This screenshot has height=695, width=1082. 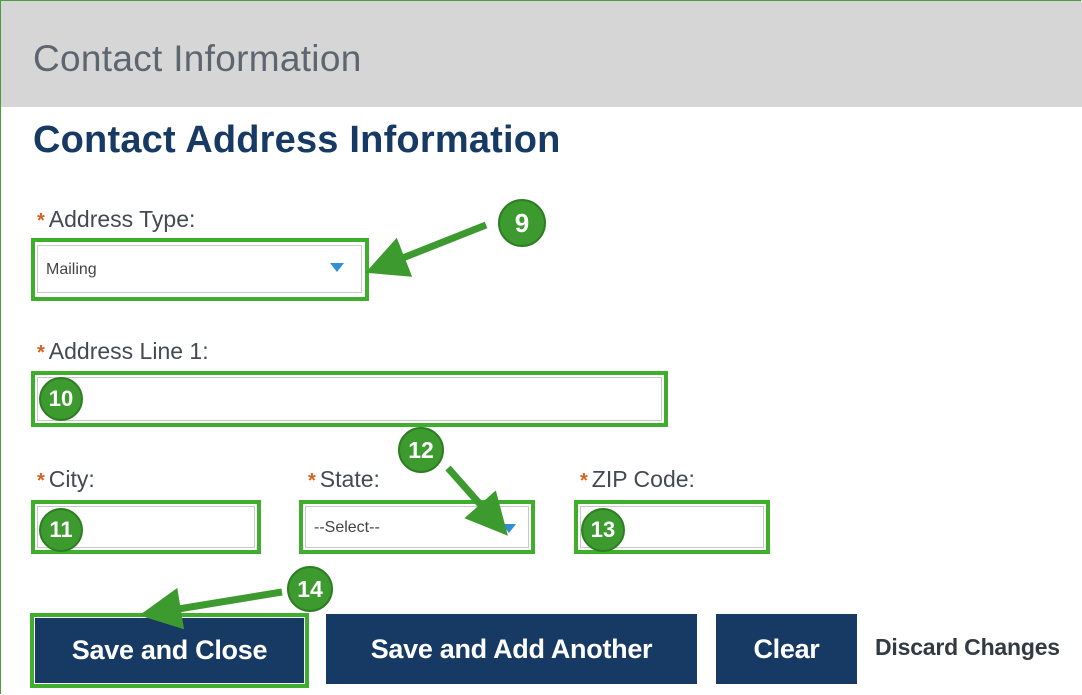 What do you see at coordinates (522, 223) in the screenshot?
I see `step-badge-9: 9` at bounding box center [522, 223].